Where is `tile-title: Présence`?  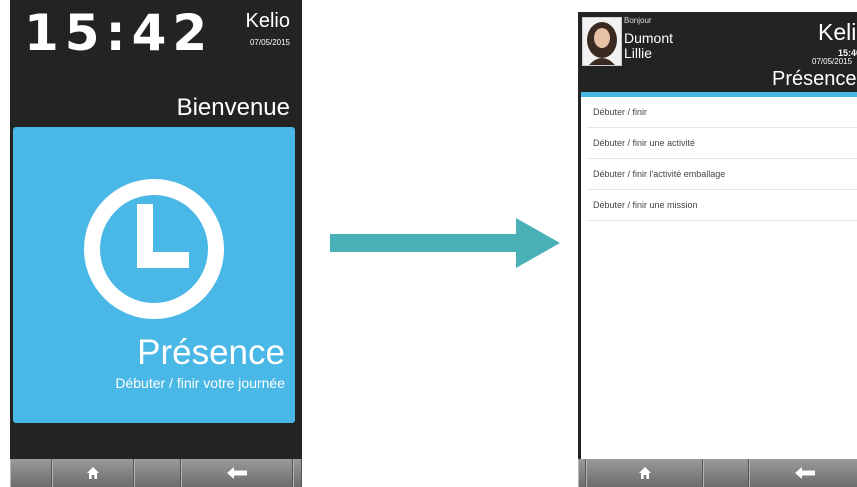 tile-title: Présence is located at coordinates (211, 352).